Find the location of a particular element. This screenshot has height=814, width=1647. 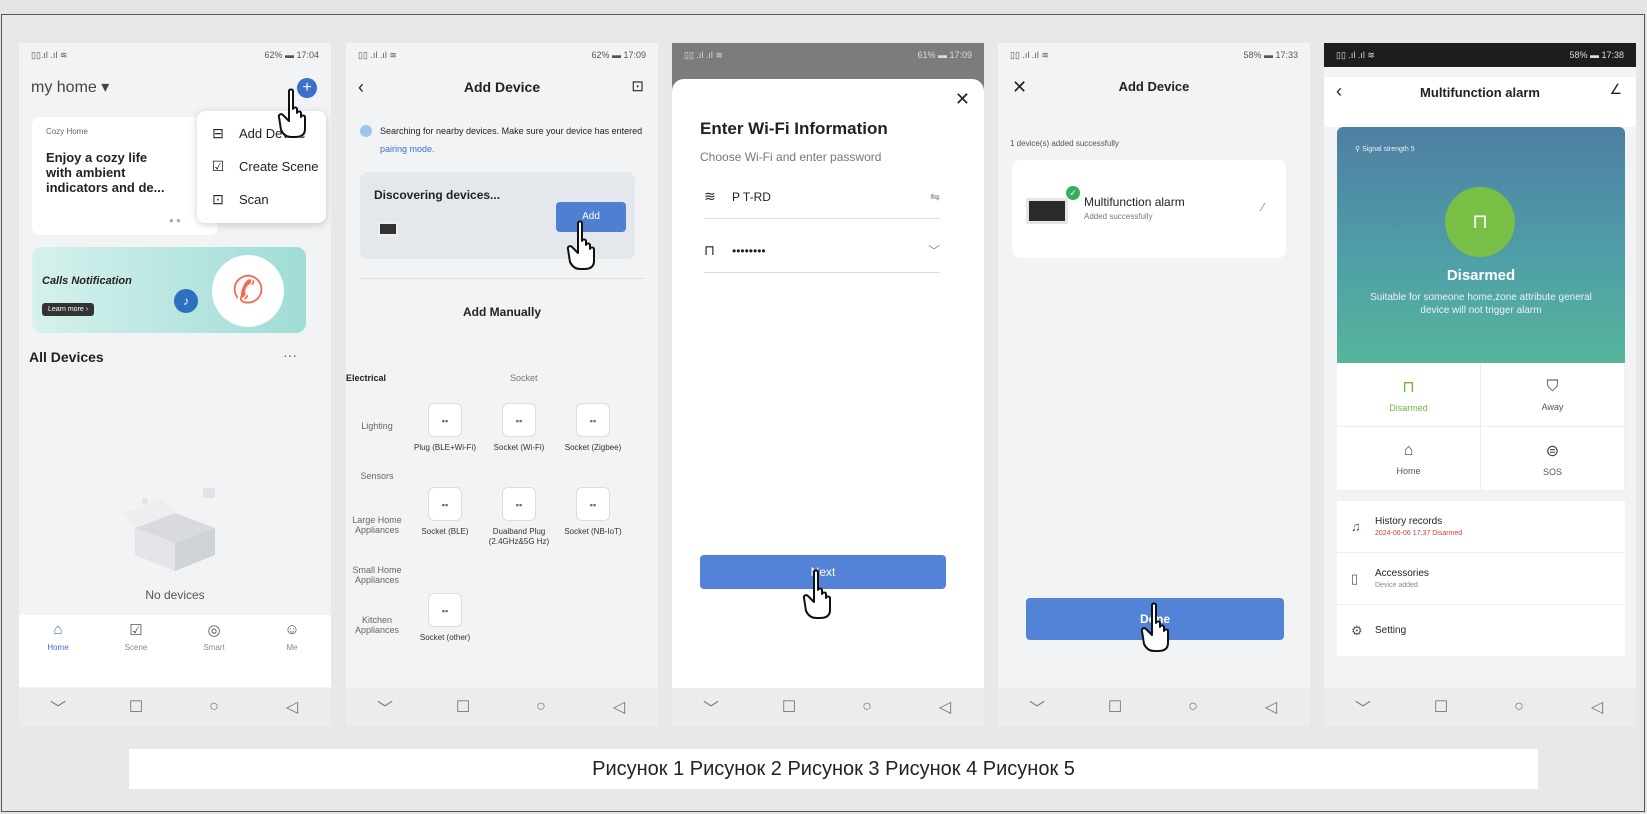

mode-disarmed: ⊓ Disarmed is located at coordinates (1409, 395).